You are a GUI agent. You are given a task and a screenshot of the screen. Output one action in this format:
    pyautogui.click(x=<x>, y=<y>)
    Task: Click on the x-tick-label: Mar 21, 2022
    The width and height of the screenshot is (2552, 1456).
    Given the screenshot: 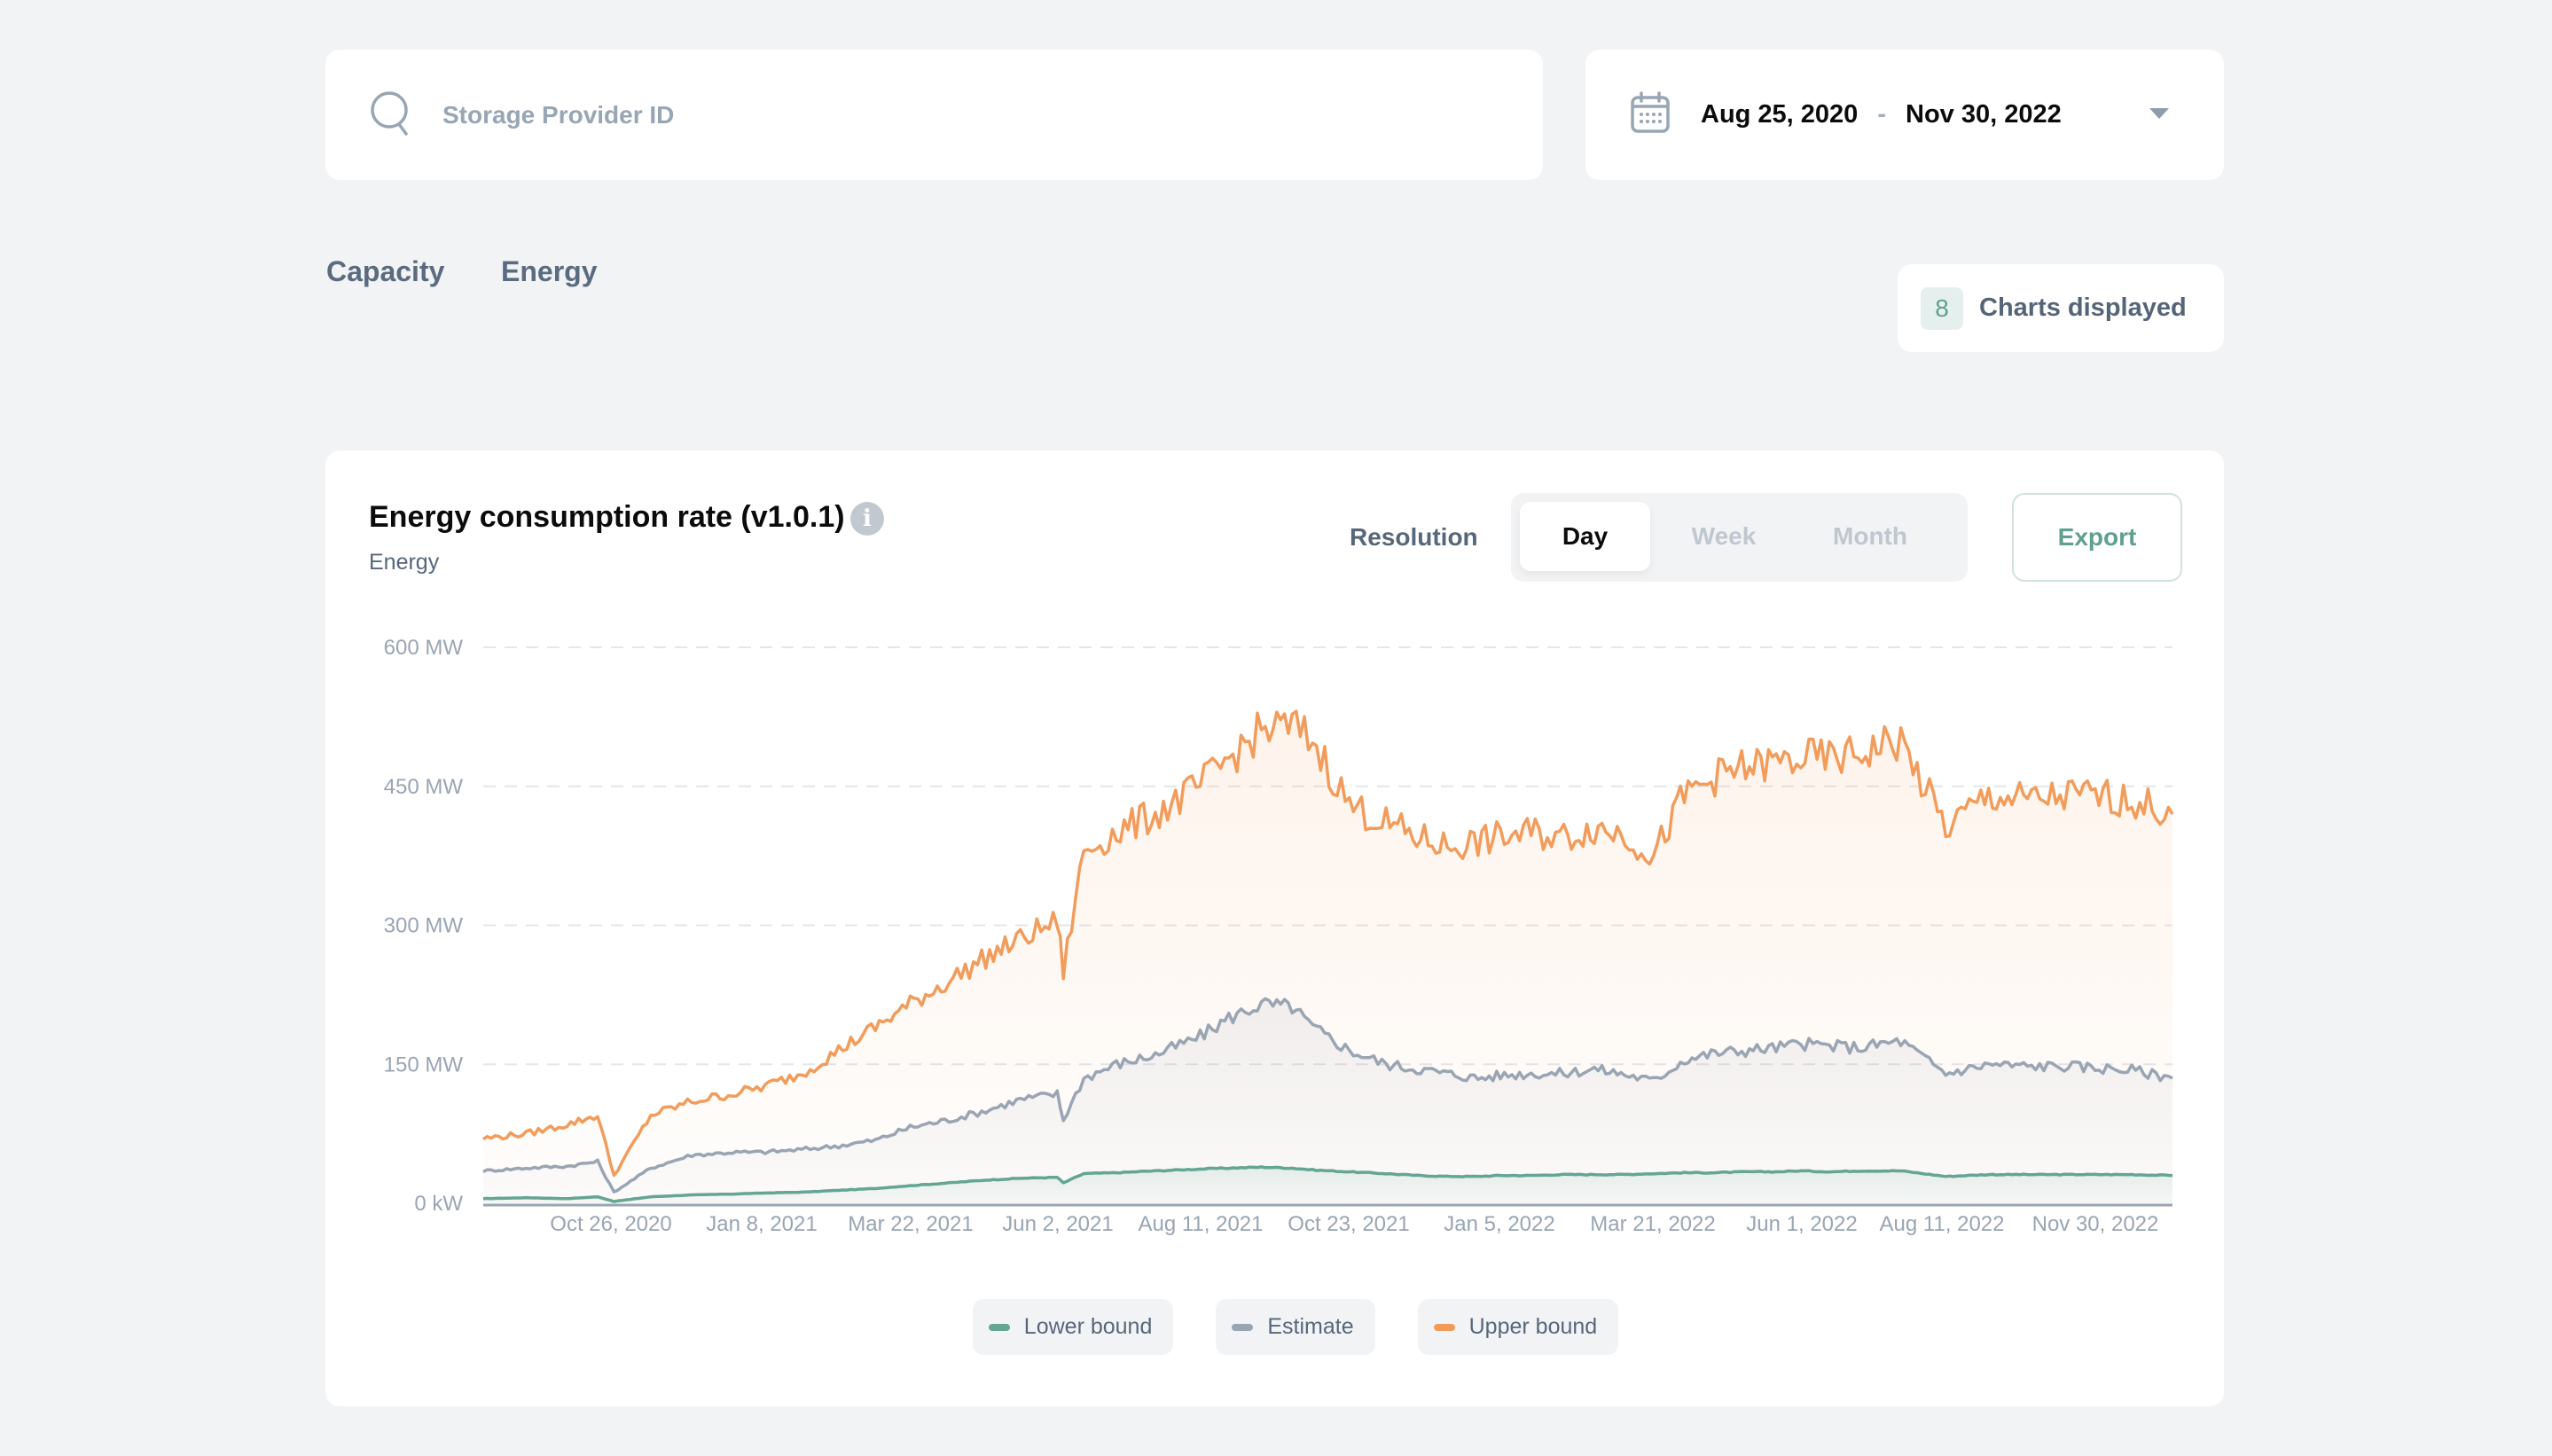 What is the action you would take?
    pyautogui.click(x=1652, y=1224)
    